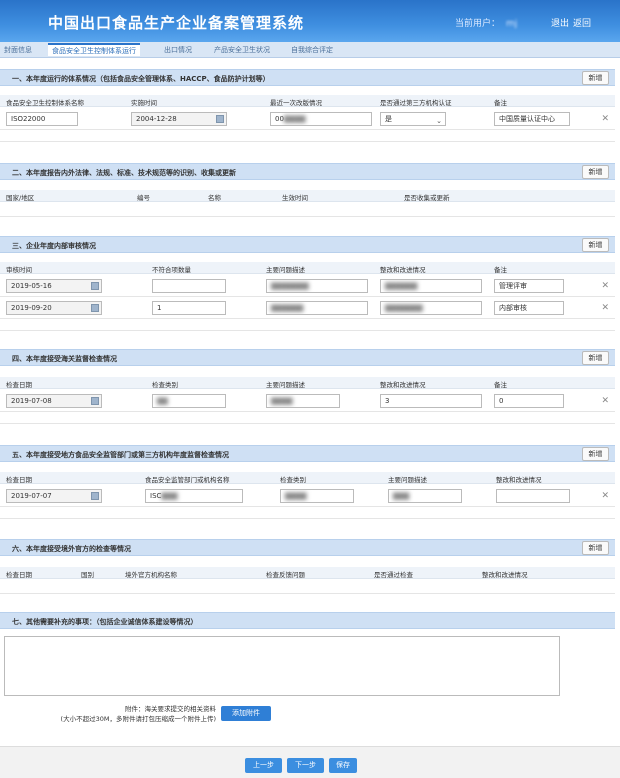  I want to click on org-name-input: ISC▇▇▇, so click(194, 496).